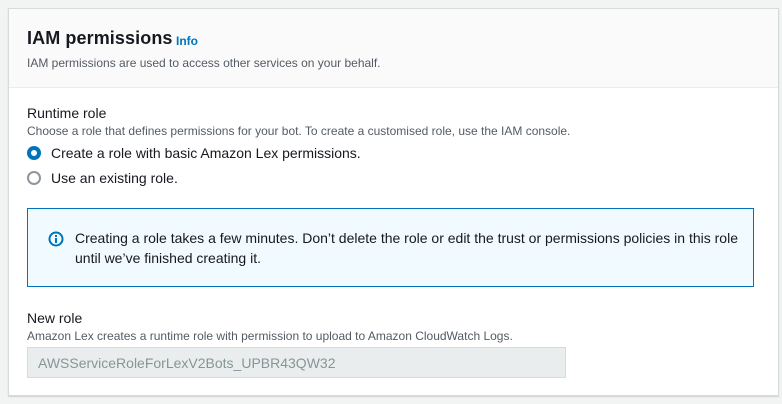  Describe the element at coordinates (114, 178) in the screenshot. I see `radio-existing-role-label: Use an existing role.` at that location.